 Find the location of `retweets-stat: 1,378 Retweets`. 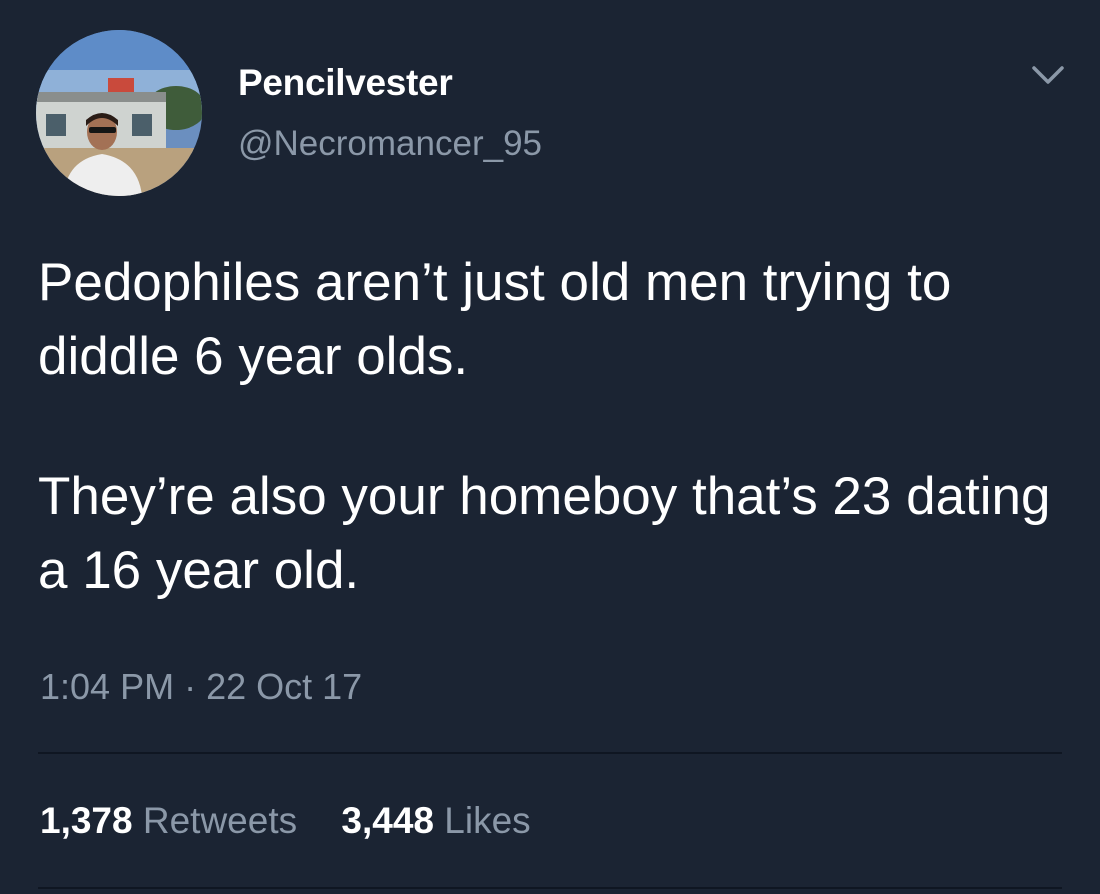

retweets-stat: 1,378 Retweets is located at coordinates (168, 821).